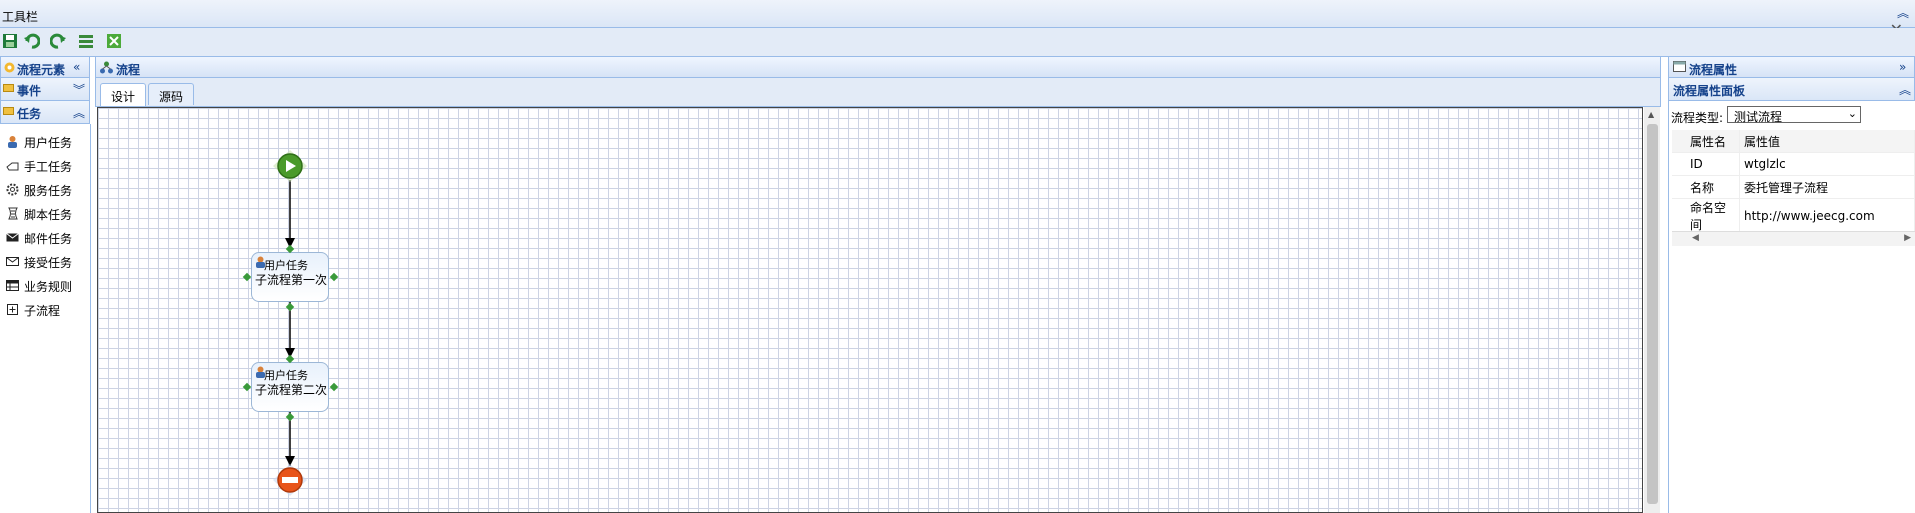 This screenshot has height=513, width=1915. Describe the element at coordinates (878, 92) in the screenshot. I see `tab-strip` at that location.